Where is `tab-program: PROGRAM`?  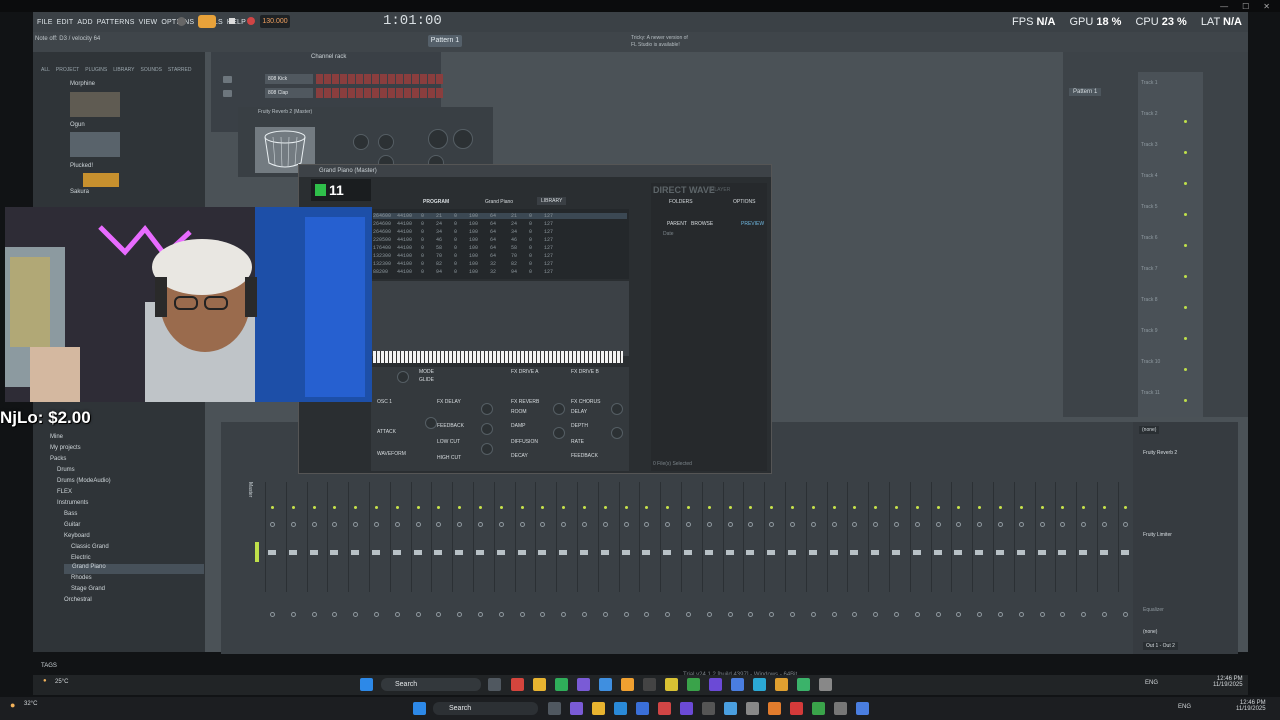
tab-program: PROGRAM is located at coordinates (436, 202).